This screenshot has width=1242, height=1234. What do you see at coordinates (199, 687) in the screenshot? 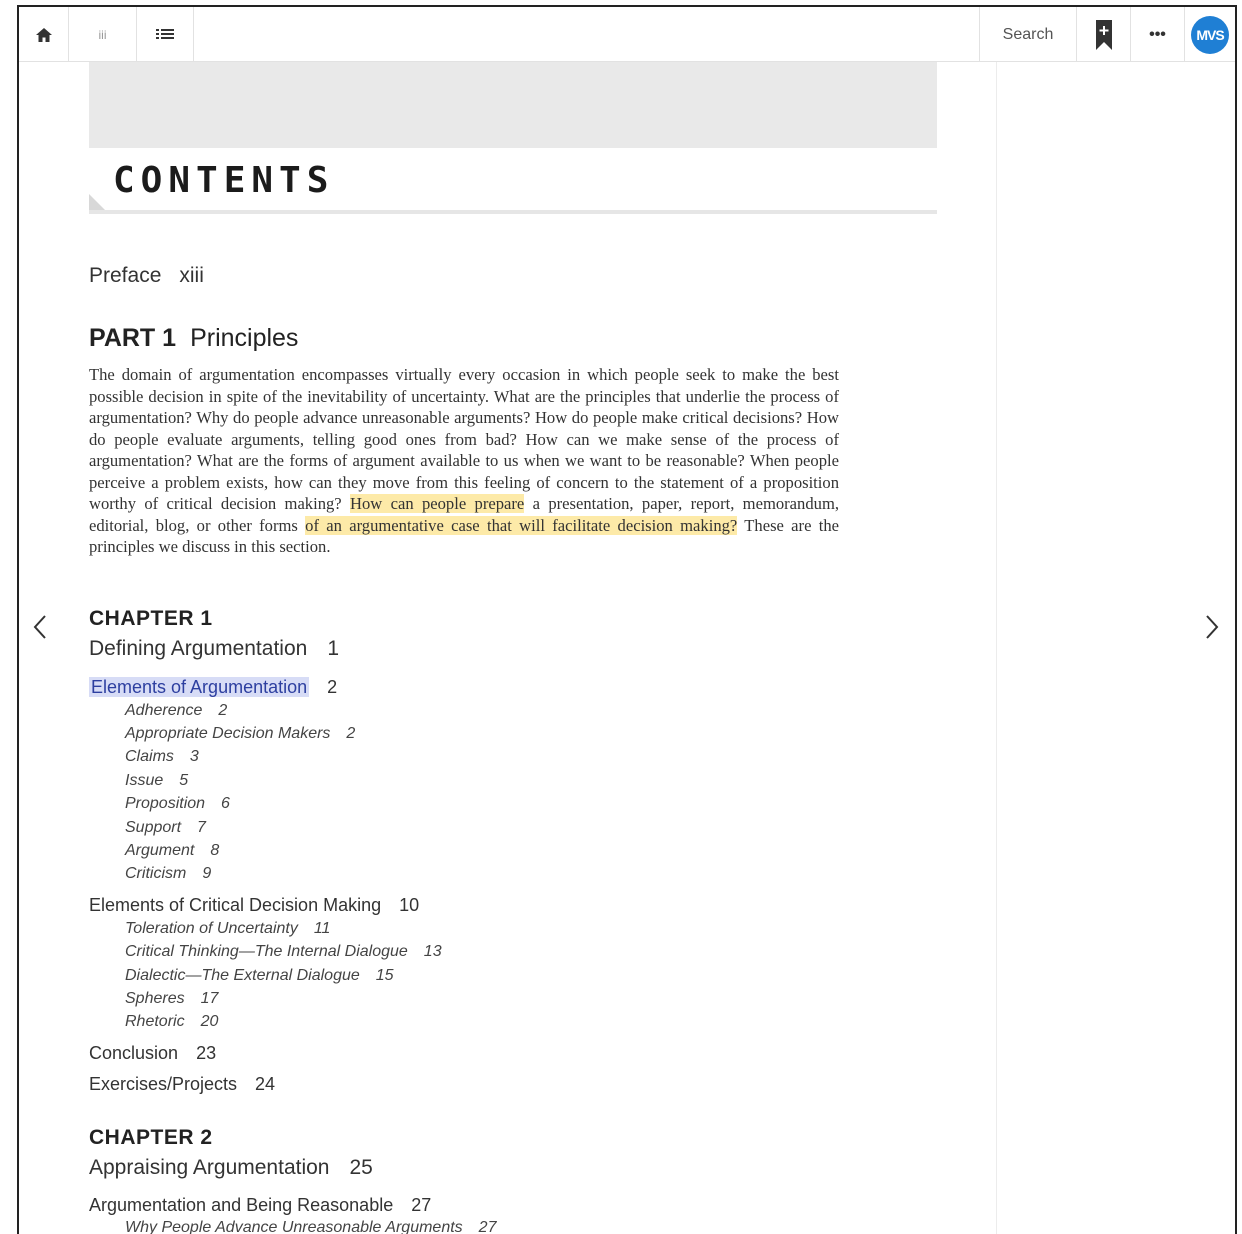
I see `section-label: Elements of Argumentation` at bounding box center [199, 687].